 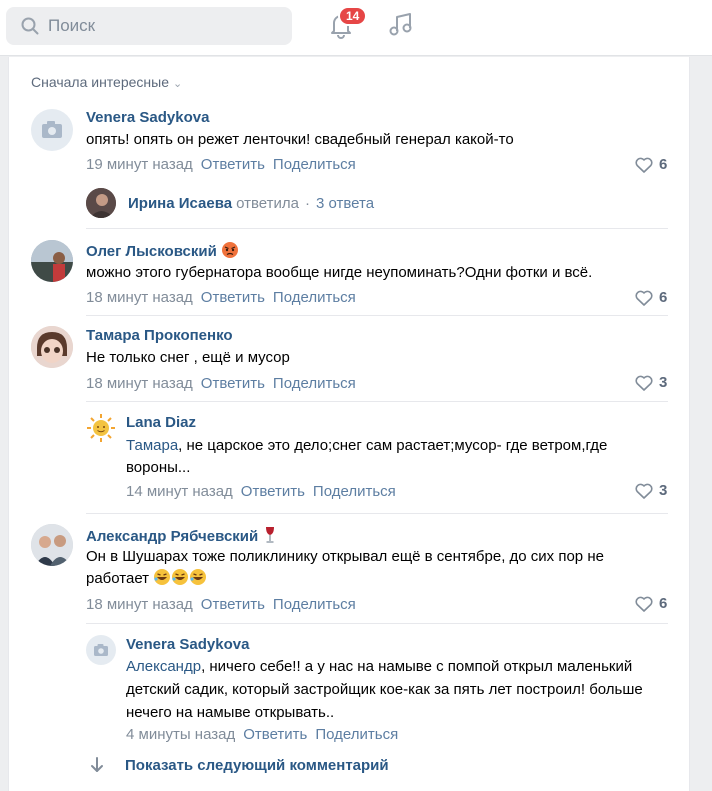 I want to click on comment-meta: 19 минут назад Ответить Поделиться, so click(x=225, y=164).